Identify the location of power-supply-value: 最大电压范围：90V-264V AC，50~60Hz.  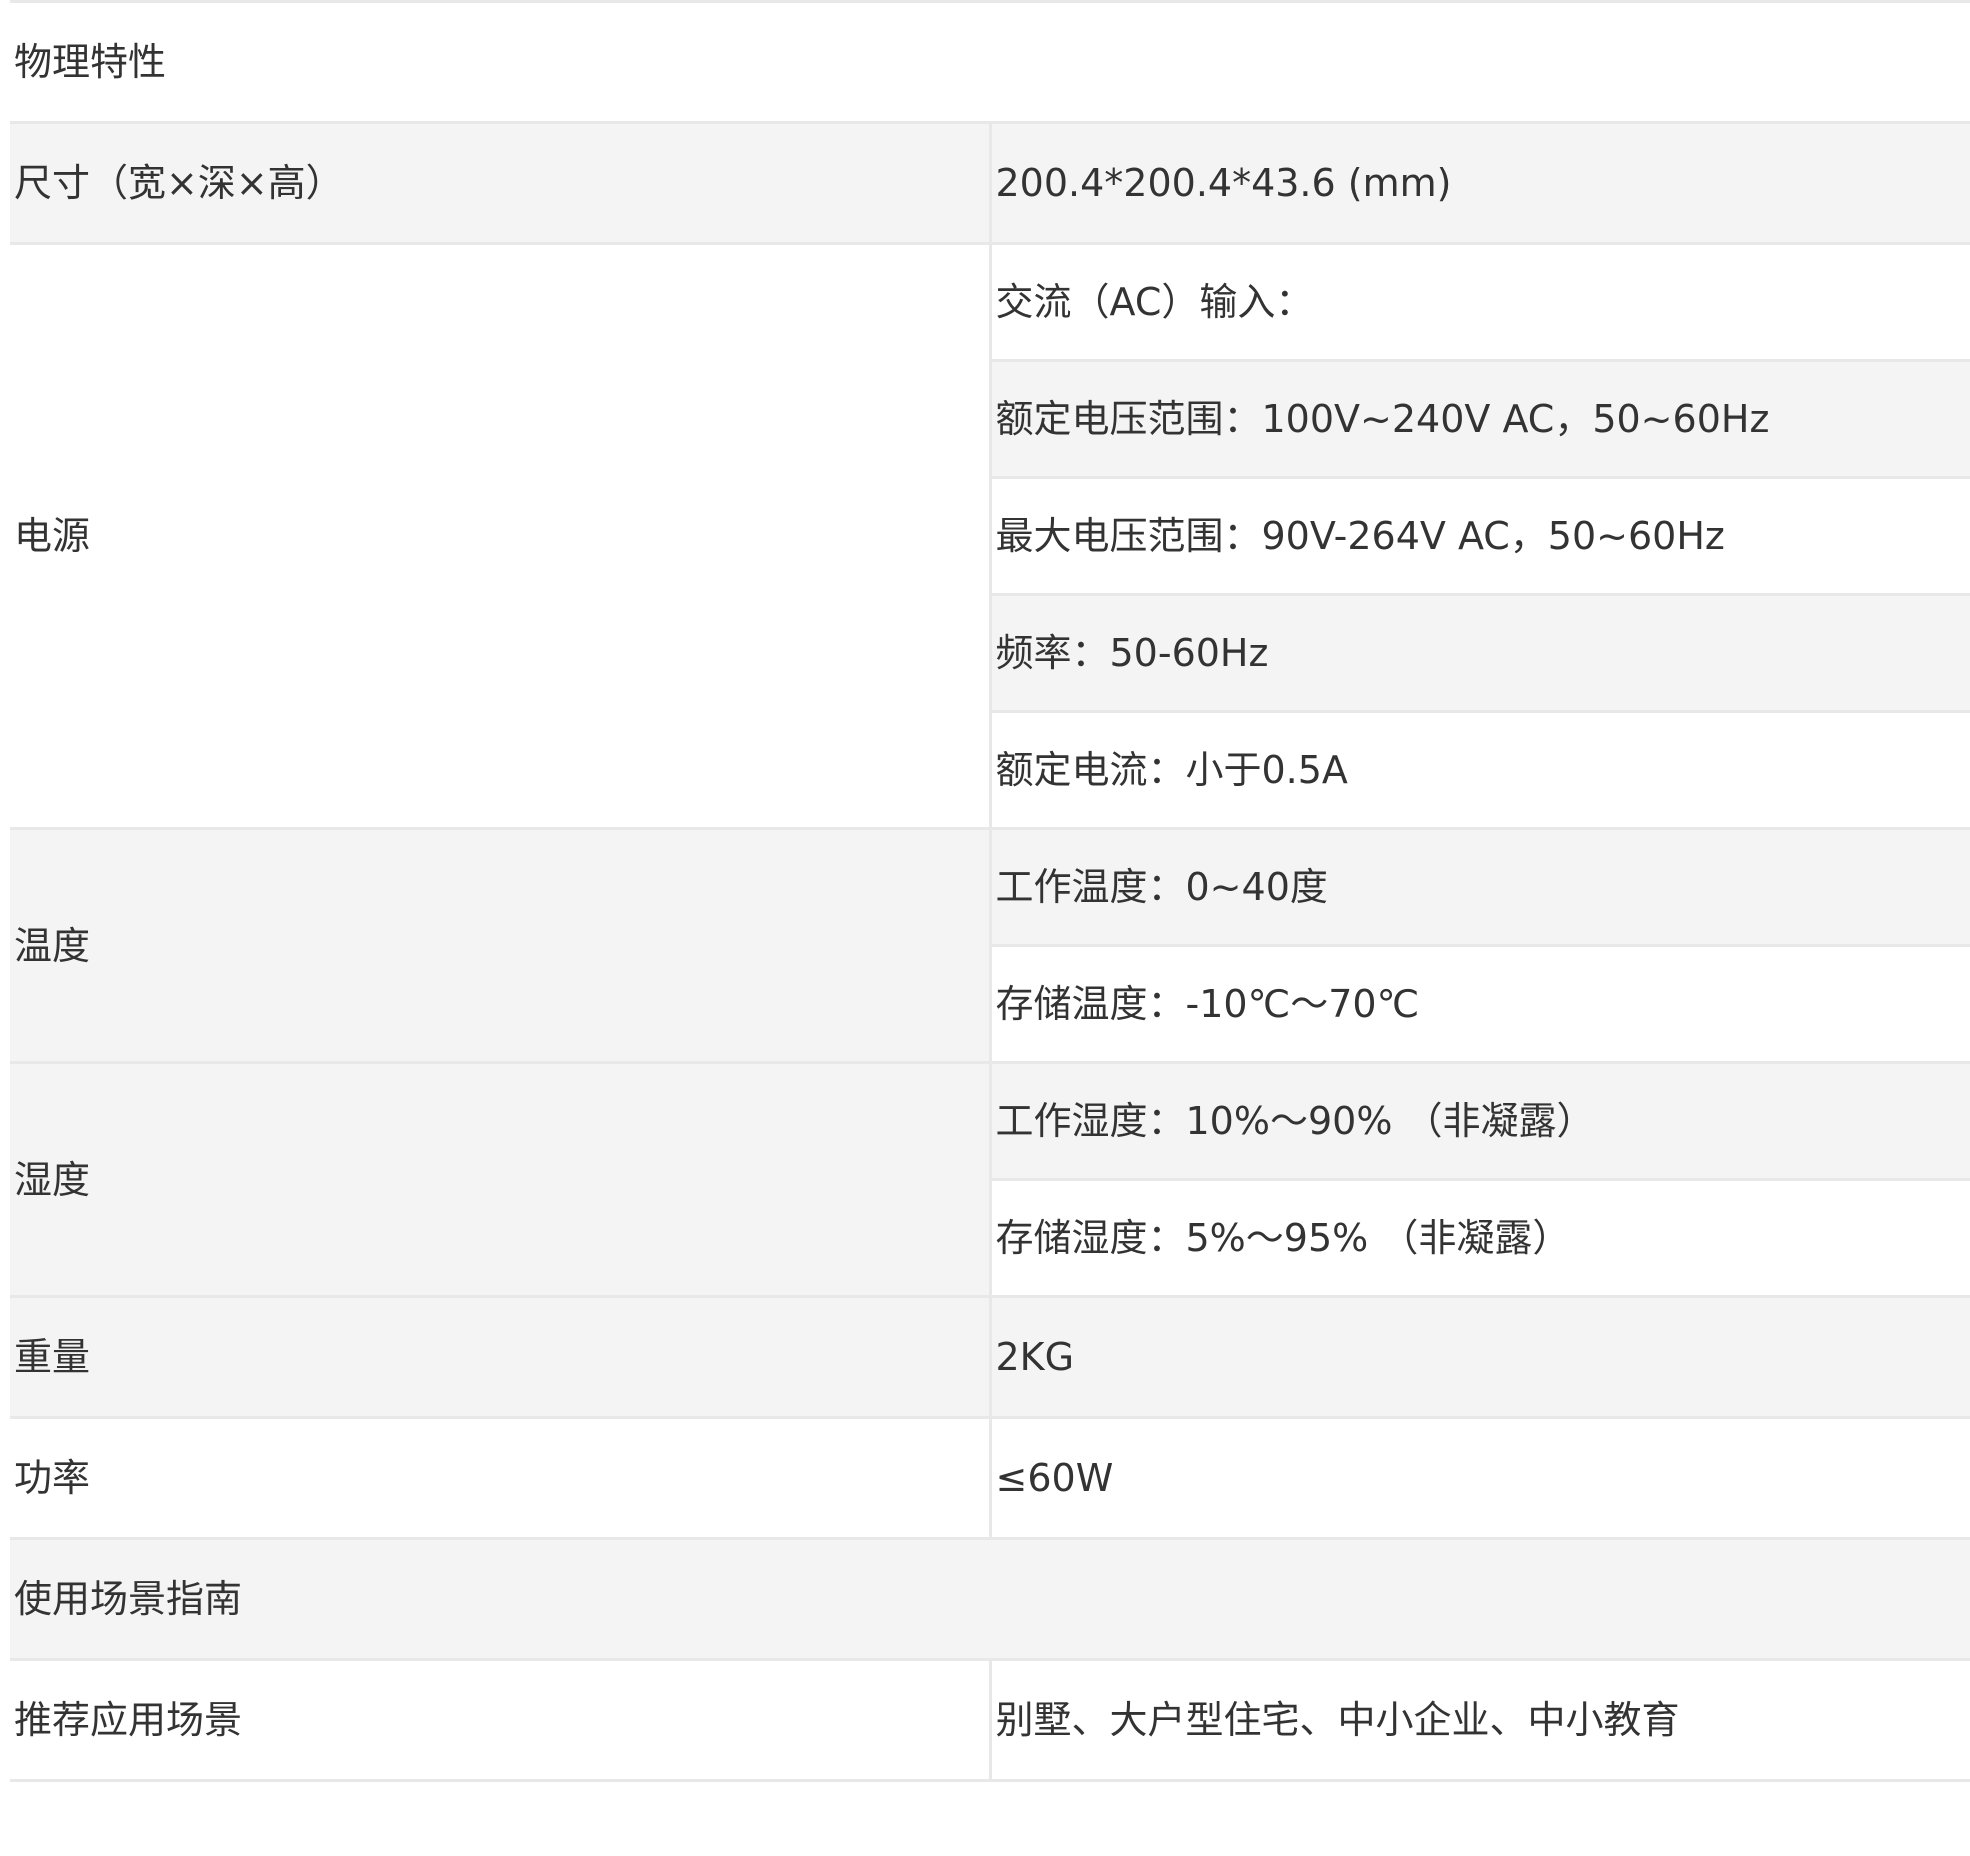
(1480, 536).